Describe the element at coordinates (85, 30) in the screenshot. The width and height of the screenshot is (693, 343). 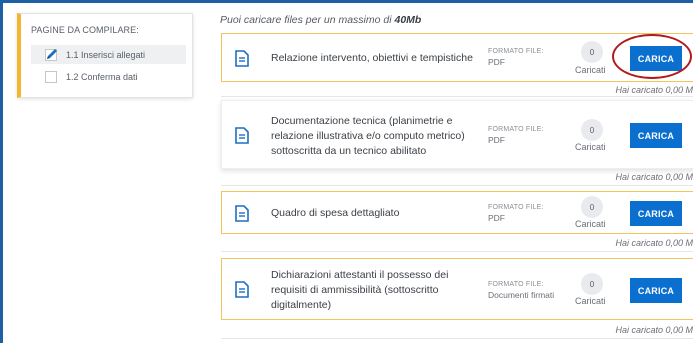
I see `sidebar-title: PAGINE DA COMPILARE:` at that location.